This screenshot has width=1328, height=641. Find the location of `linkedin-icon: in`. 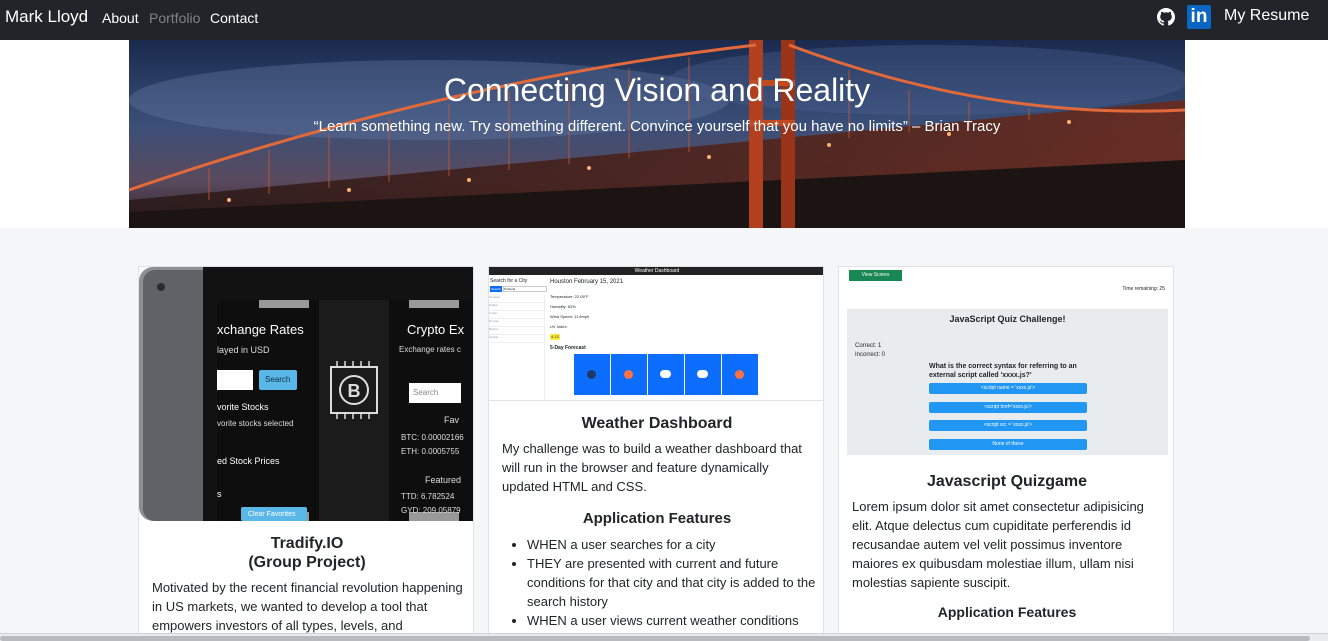

linkedin-icon: in is located at coordinates (1199, 17).